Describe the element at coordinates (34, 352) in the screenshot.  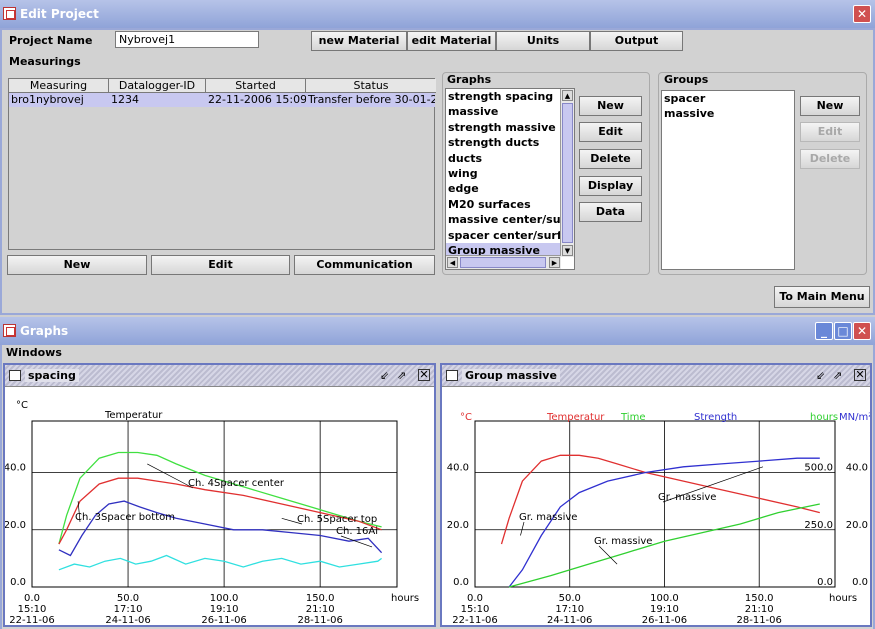
I see `windows-menu: Windows` at that location.